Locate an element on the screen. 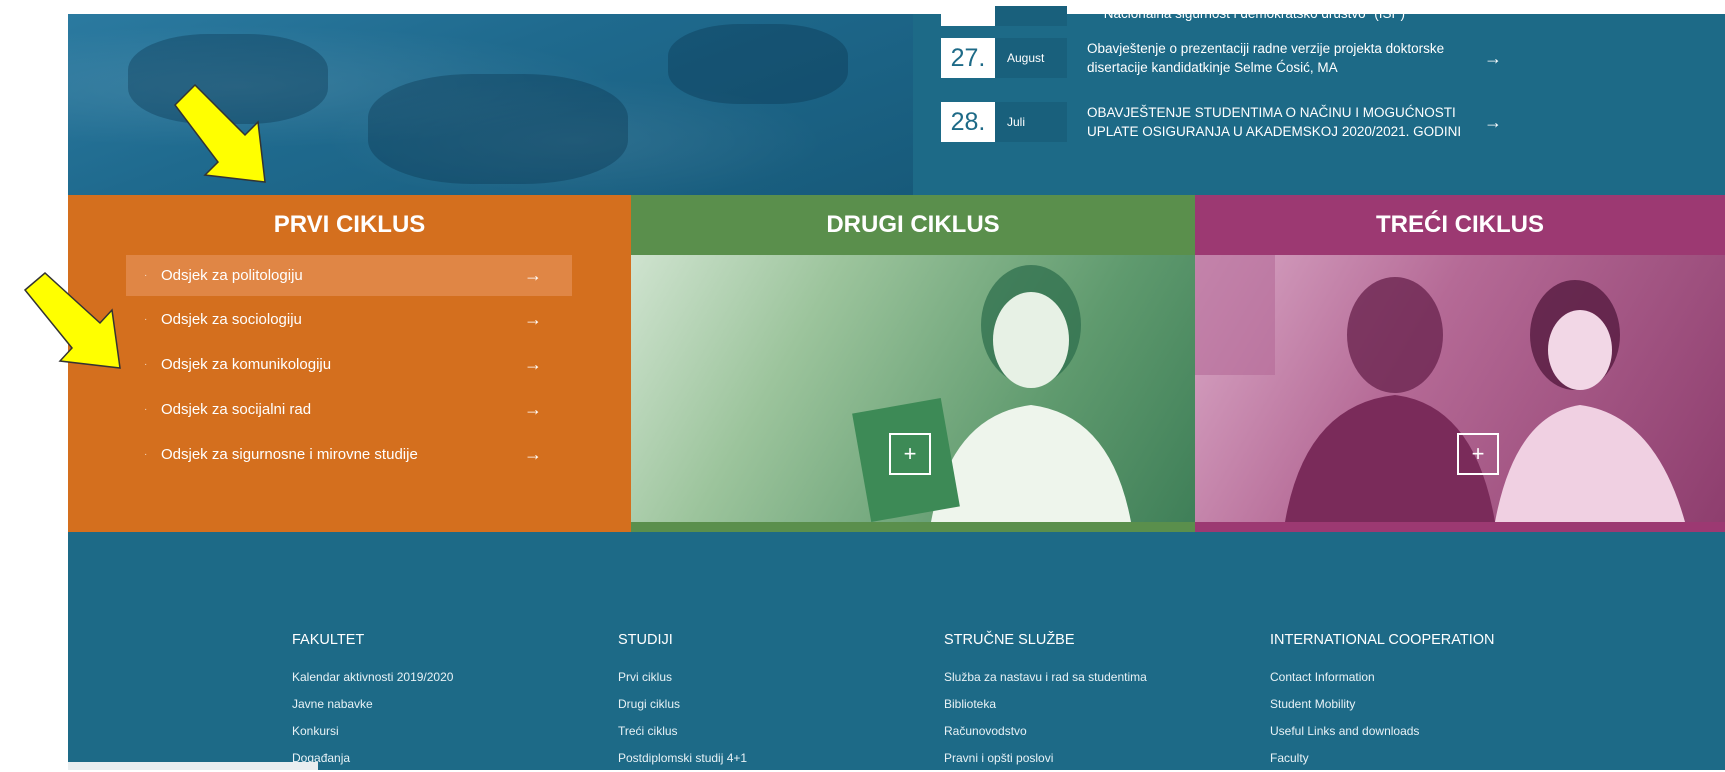  footer-link: Prvi ciklus is located at coordinates (682, 677).